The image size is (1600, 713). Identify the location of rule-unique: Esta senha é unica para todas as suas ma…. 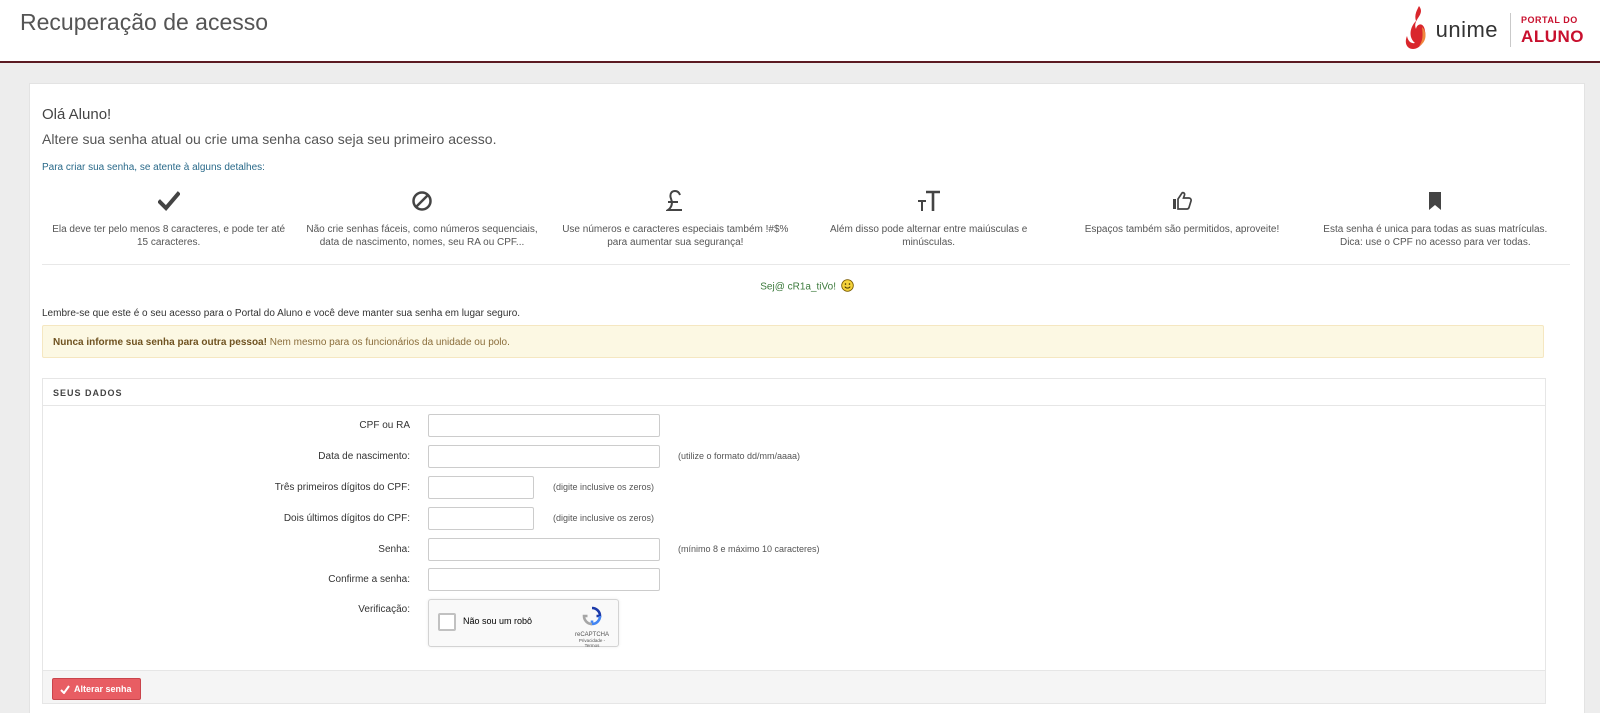
(1435, 223).